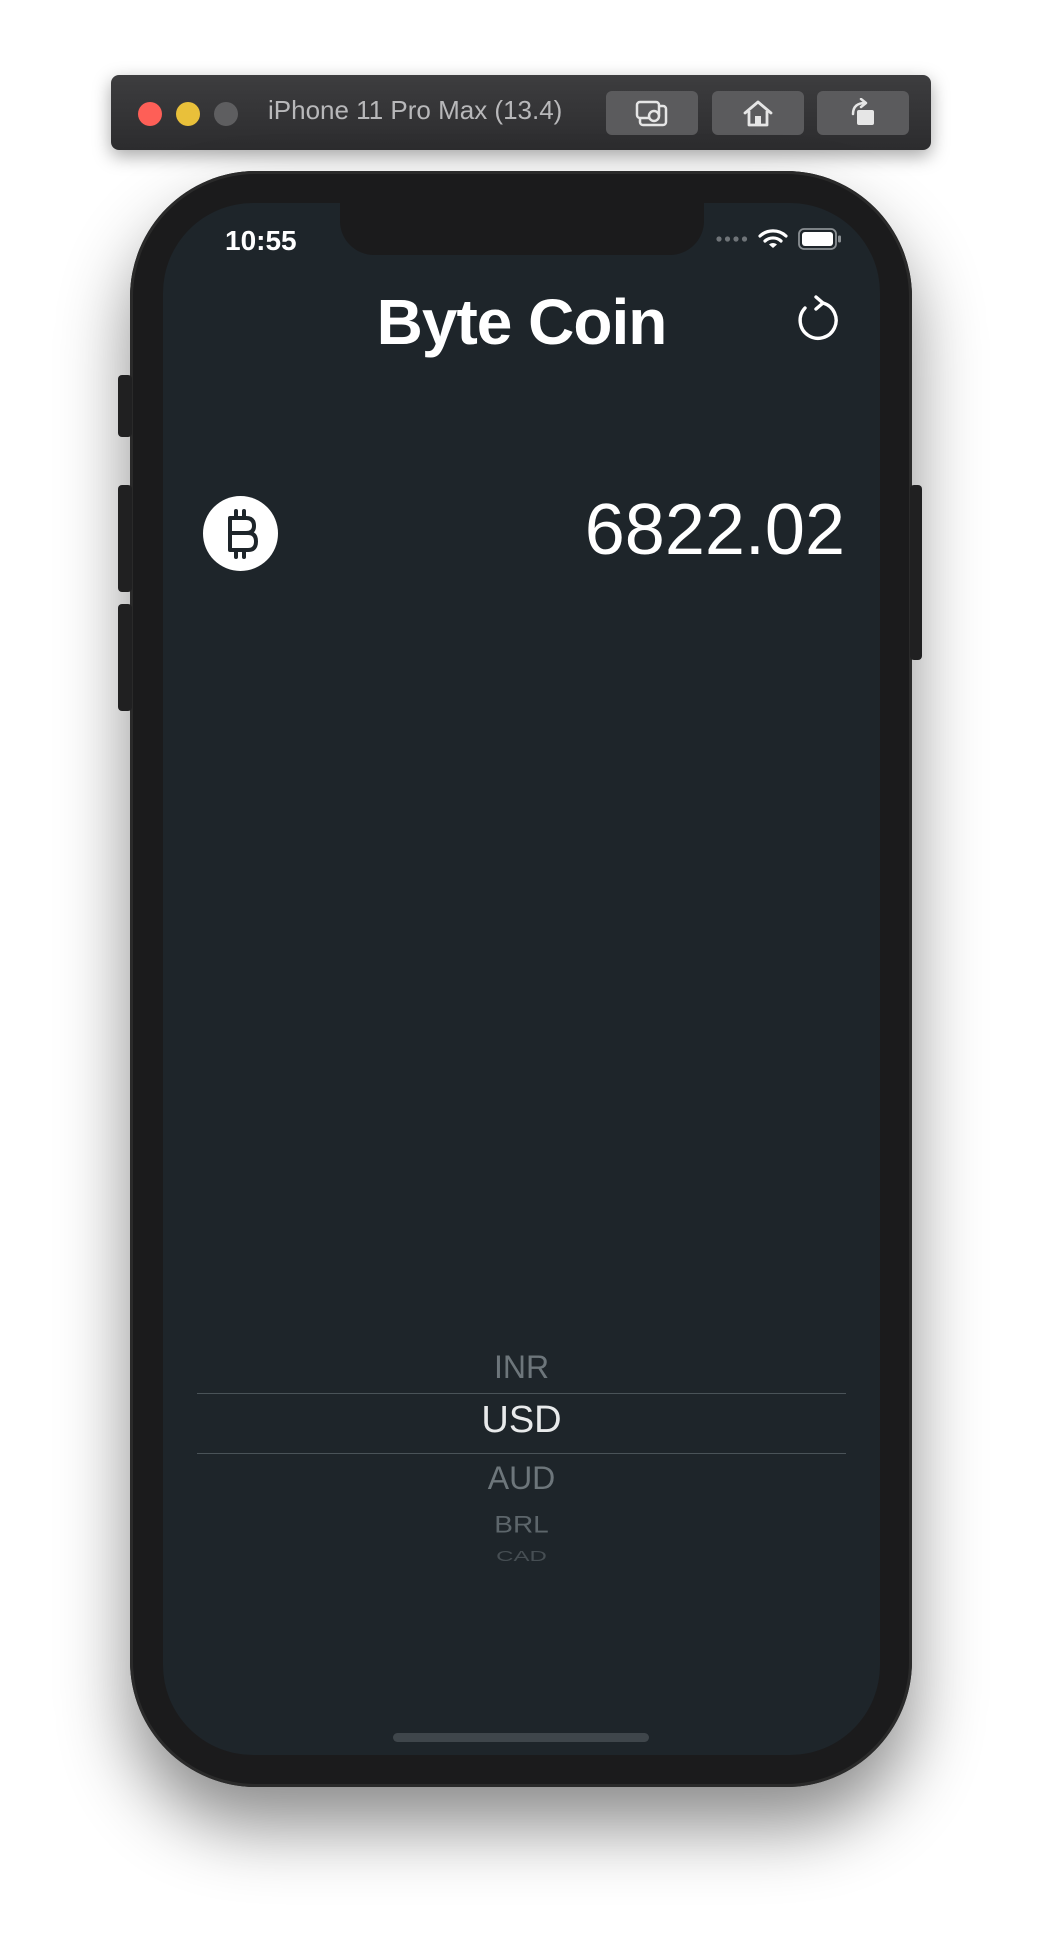 The height and width of the screenshot is (1938, 1042). What do you see at coordinates (522, 229) in the screenshot?
I see `notch` at bounding box center [522, 229].